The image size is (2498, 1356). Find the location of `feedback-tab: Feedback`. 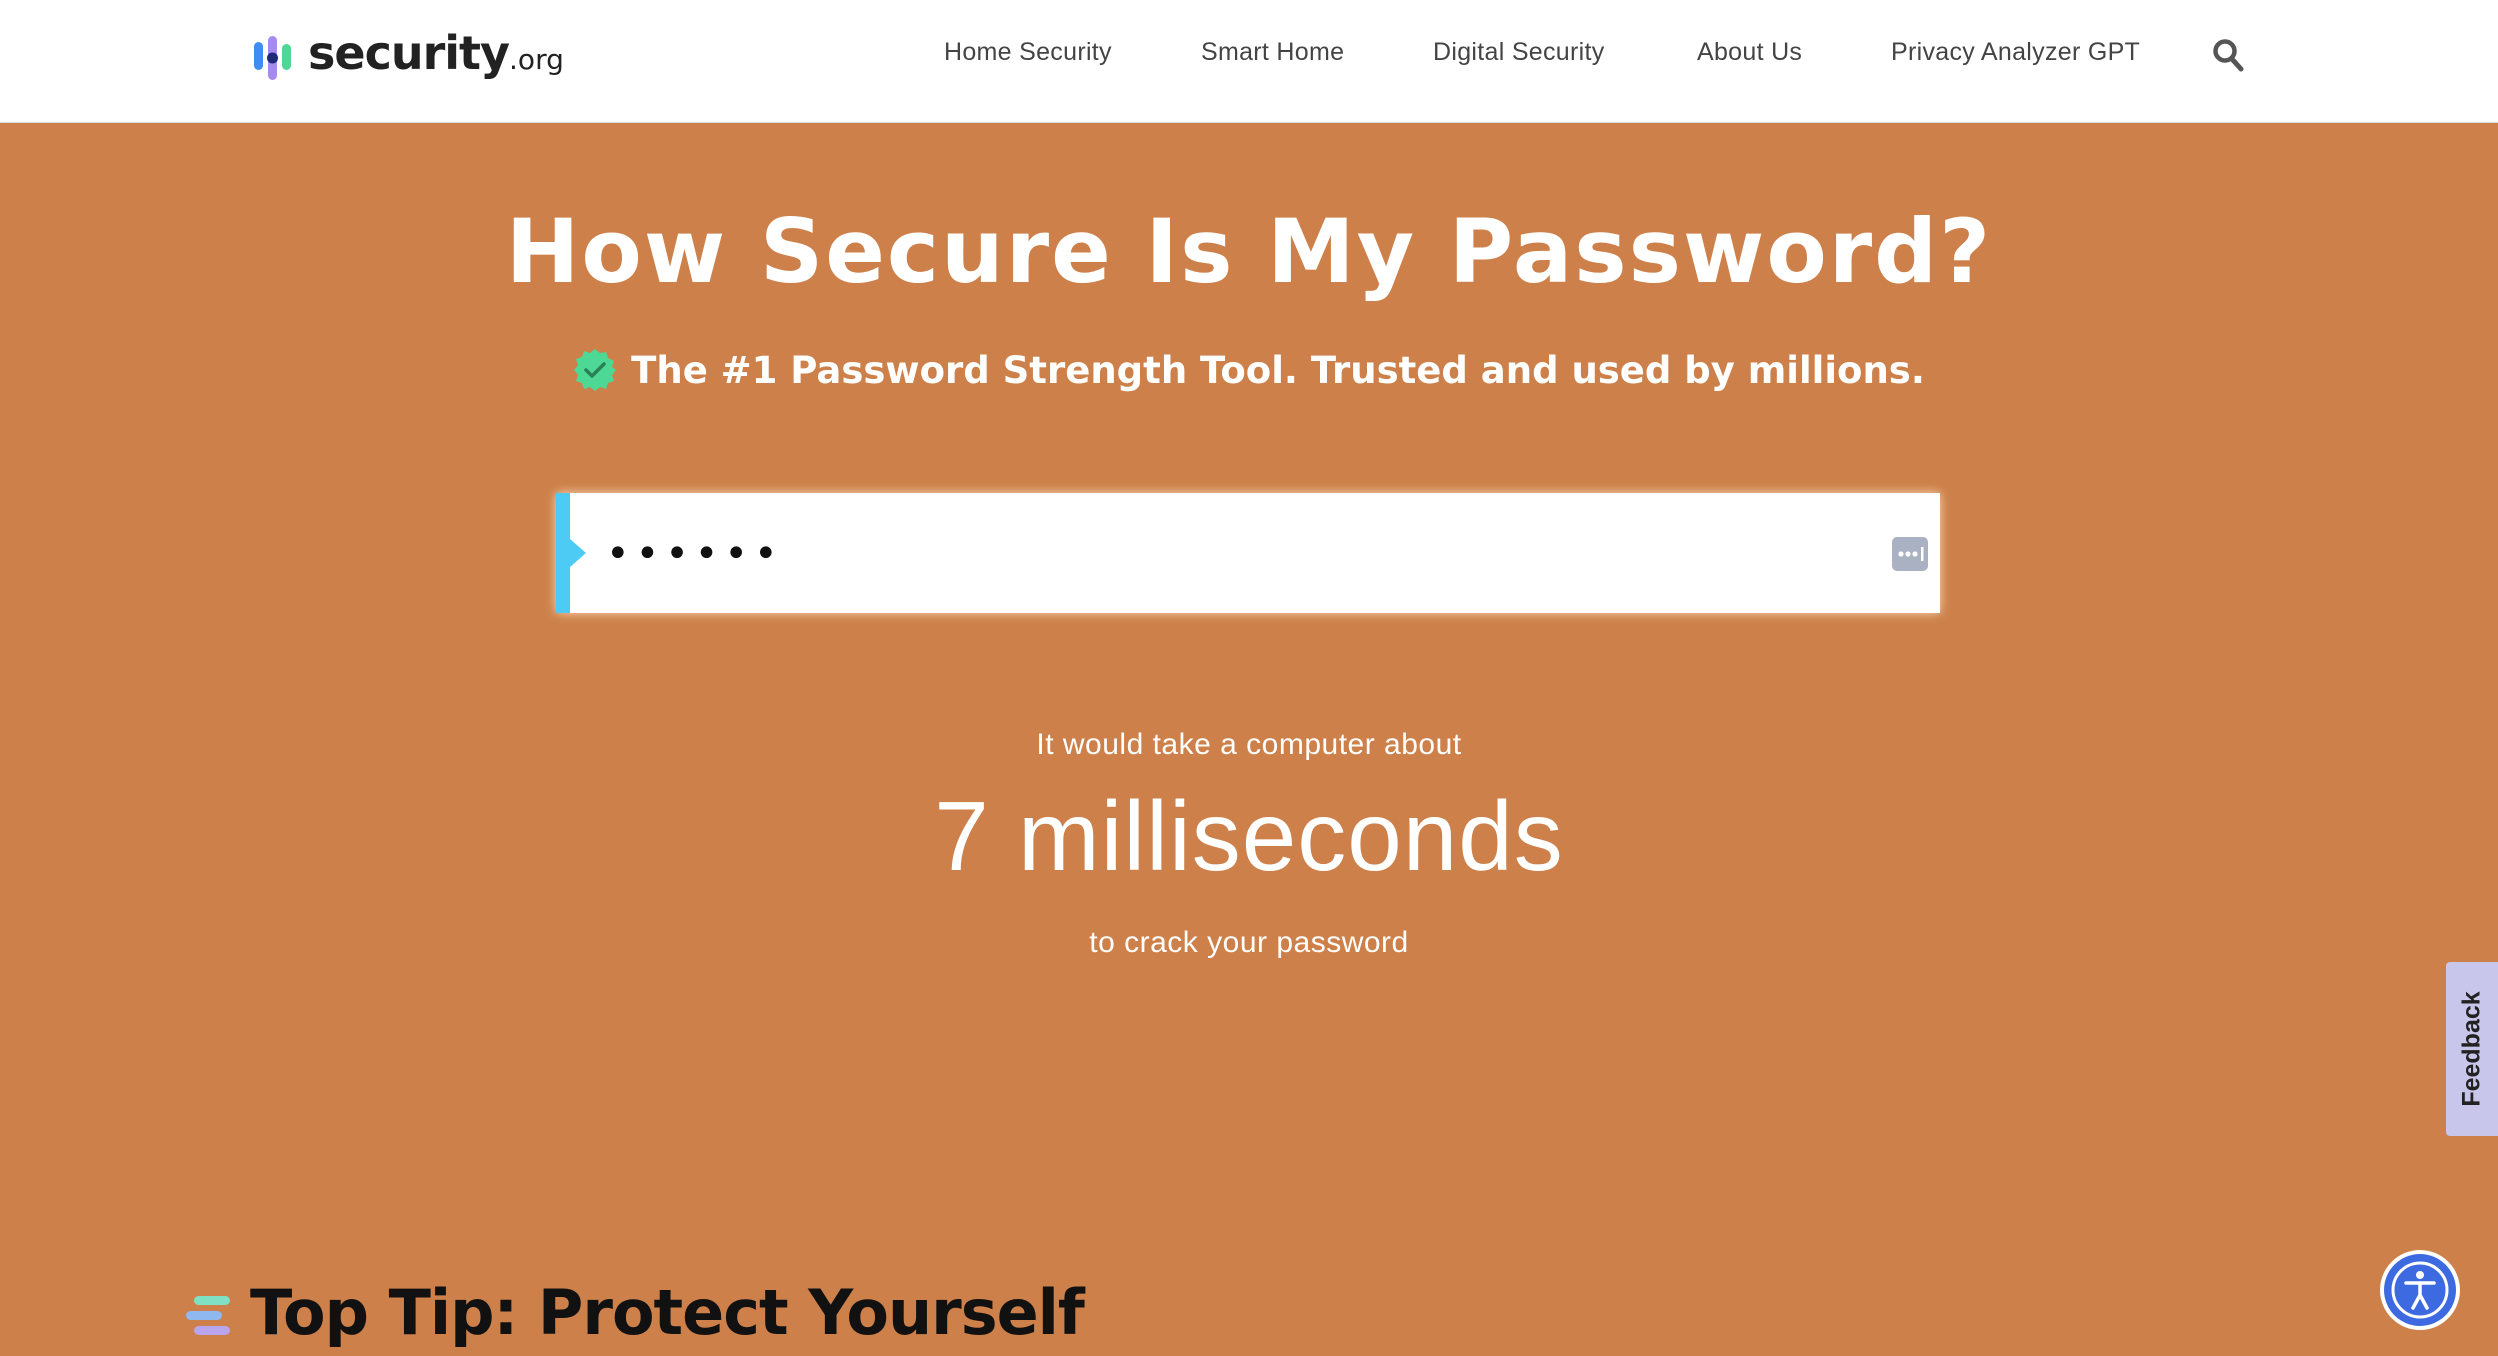

feedback-tab: Feedback is located at coordinates (2472, 1049).